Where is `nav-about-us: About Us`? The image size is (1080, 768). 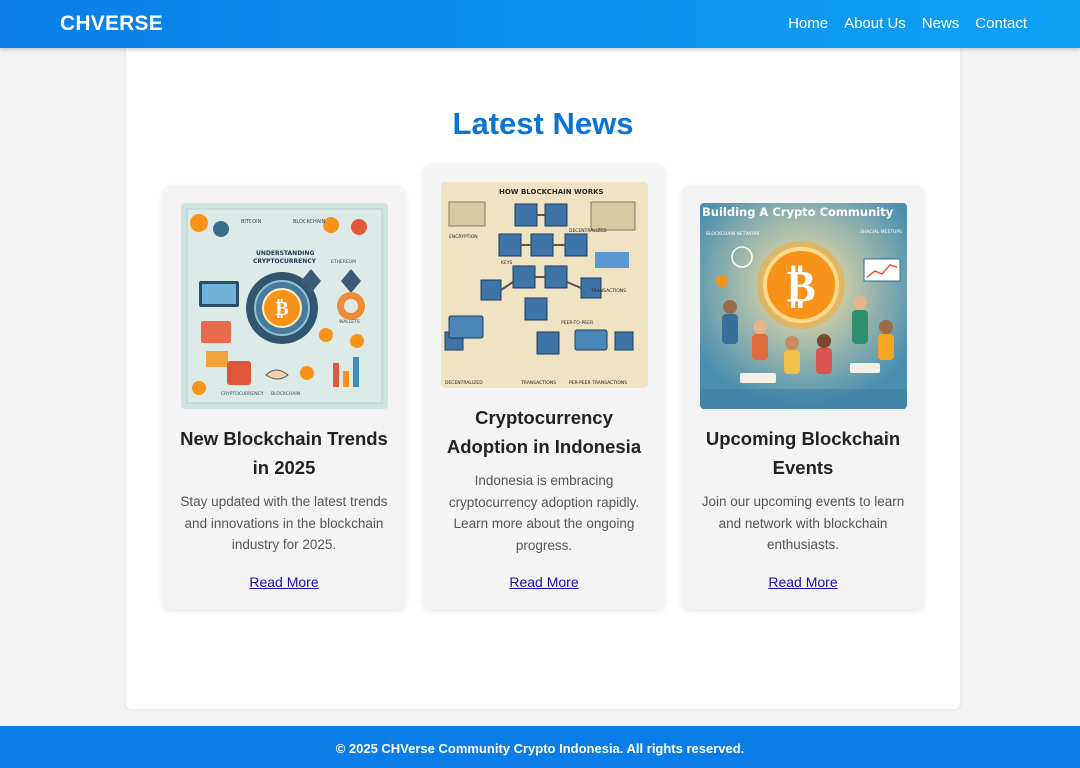 nav-about-us: About Us is located at coordinates (875, 23).